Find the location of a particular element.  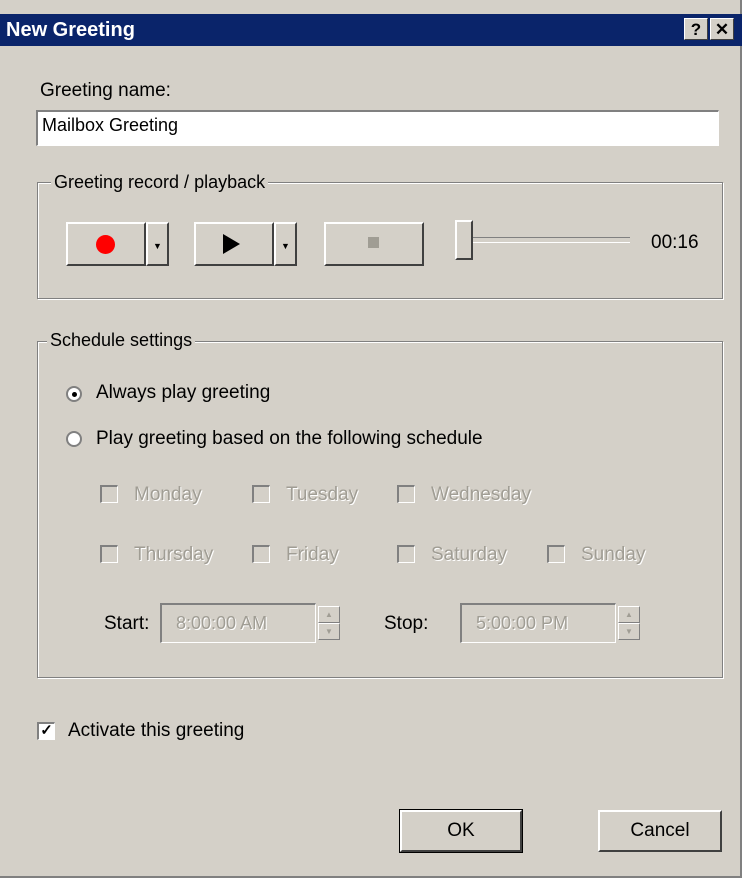

greeting-name-input: Mailbox Greeting is located at coordinates (377, 128).